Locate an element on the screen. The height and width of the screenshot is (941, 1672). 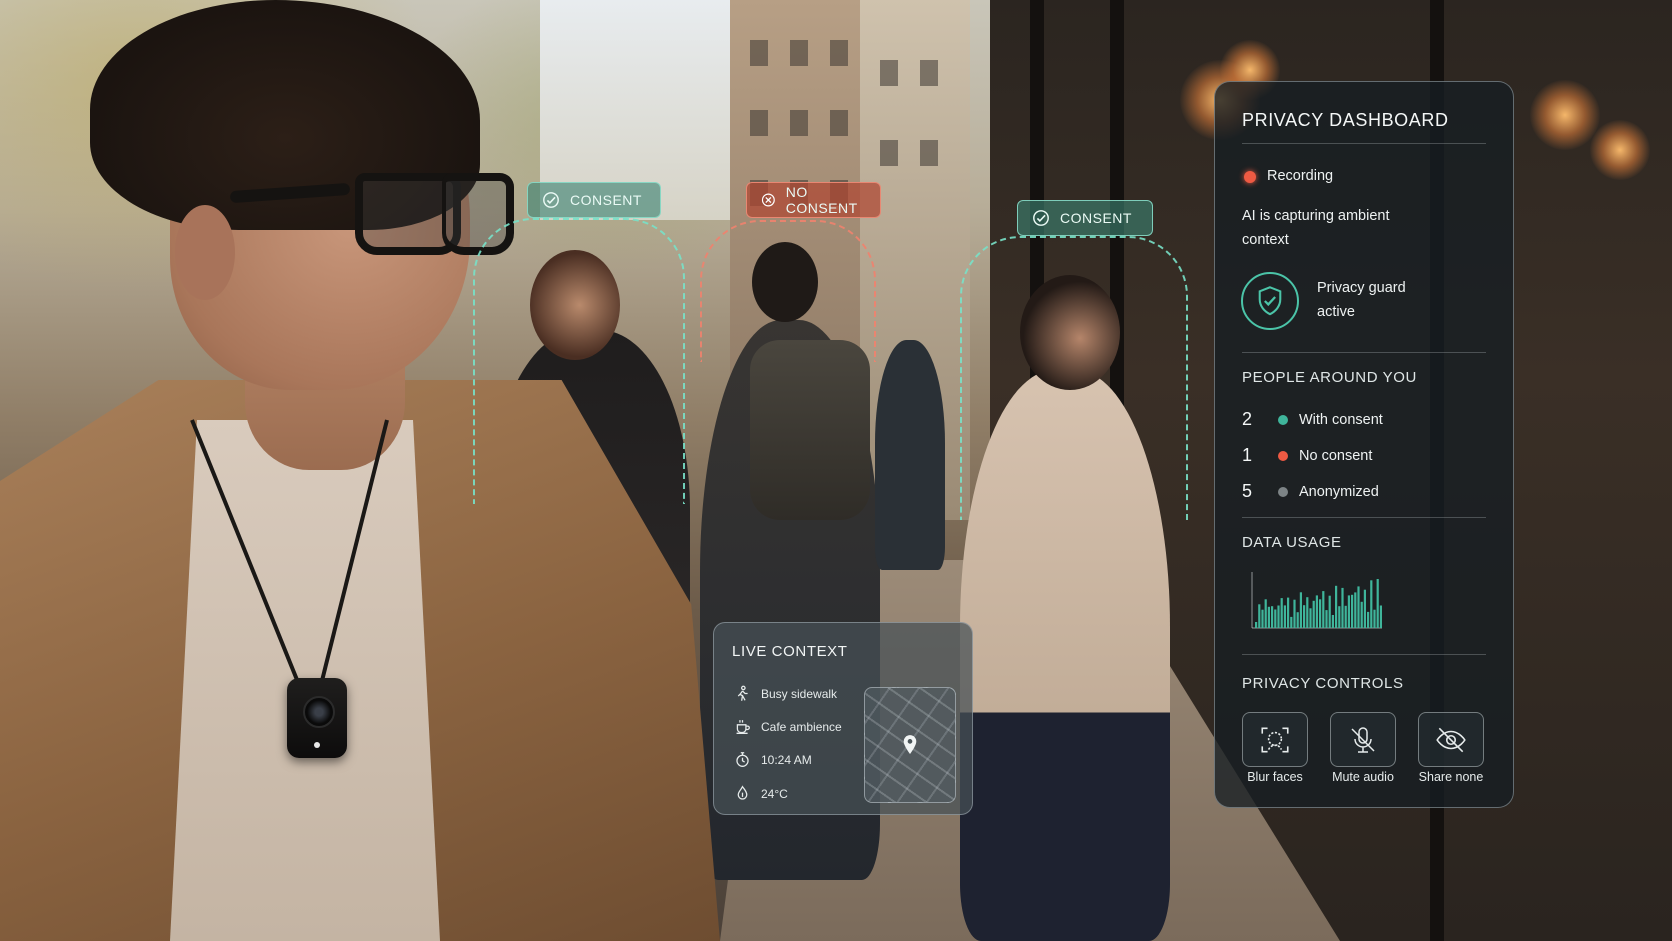
context-item-time: 10:24 AM is located at coordinates (773, 759).